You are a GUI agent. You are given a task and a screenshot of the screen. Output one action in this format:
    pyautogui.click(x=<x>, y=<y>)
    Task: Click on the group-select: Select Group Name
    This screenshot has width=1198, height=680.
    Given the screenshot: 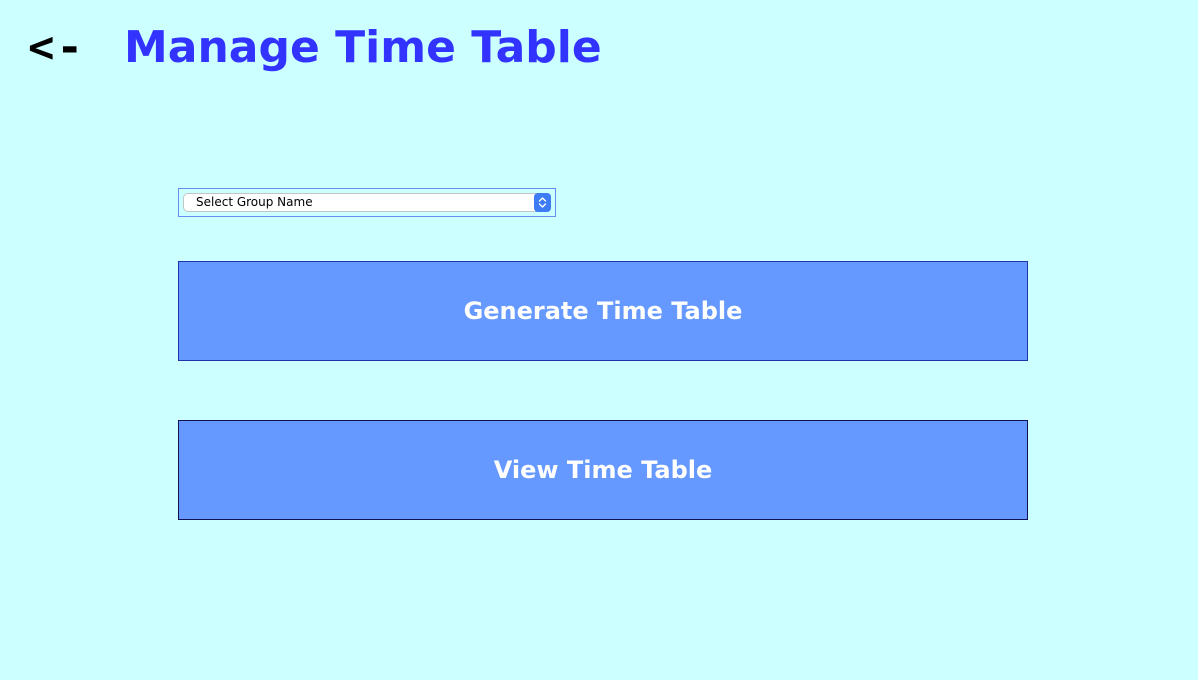 What is the action you would take?
    pyautogui.click(x=367, y=202)
    